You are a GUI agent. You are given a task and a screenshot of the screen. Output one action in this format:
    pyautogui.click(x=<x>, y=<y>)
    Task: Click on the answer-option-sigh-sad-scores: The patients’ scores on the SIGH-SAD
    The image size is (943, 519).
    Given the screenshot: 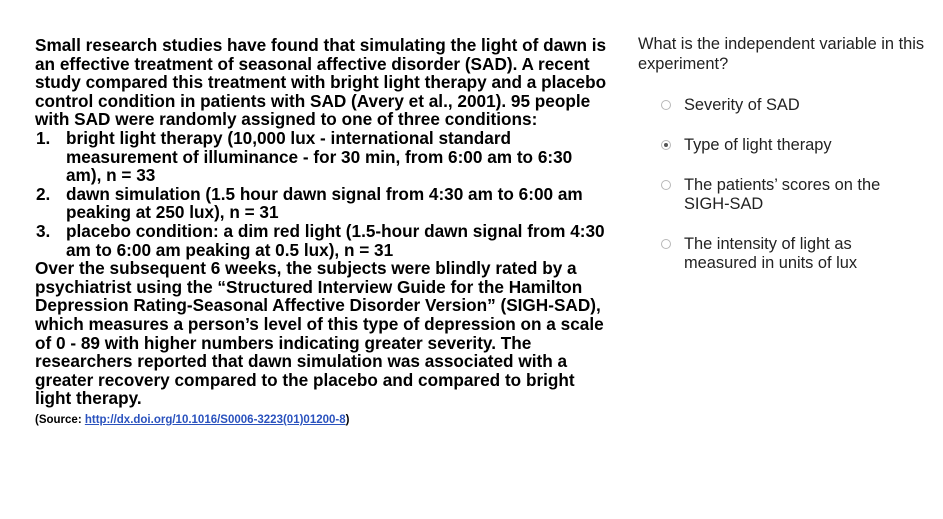 What is the action you would take?
    pyautogui.click(x=783, y=195)
    